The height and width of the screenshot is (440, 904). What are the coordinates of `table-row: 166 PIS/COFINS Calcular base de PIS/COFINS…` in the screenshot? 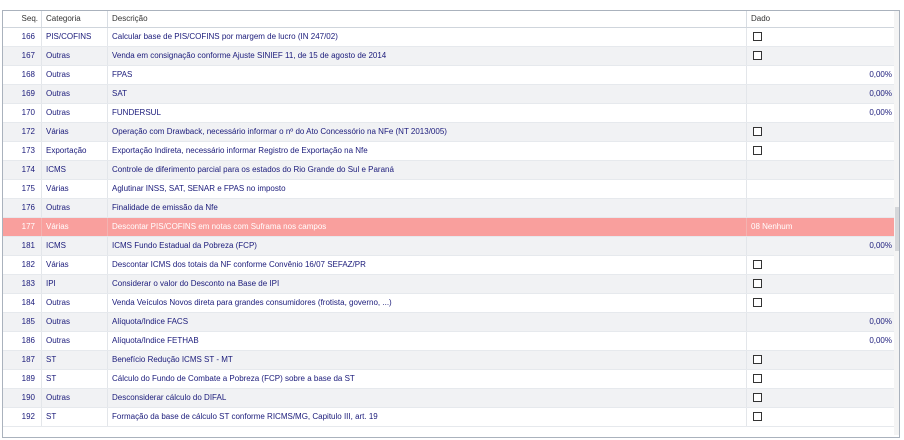 It's located at (451, 37).